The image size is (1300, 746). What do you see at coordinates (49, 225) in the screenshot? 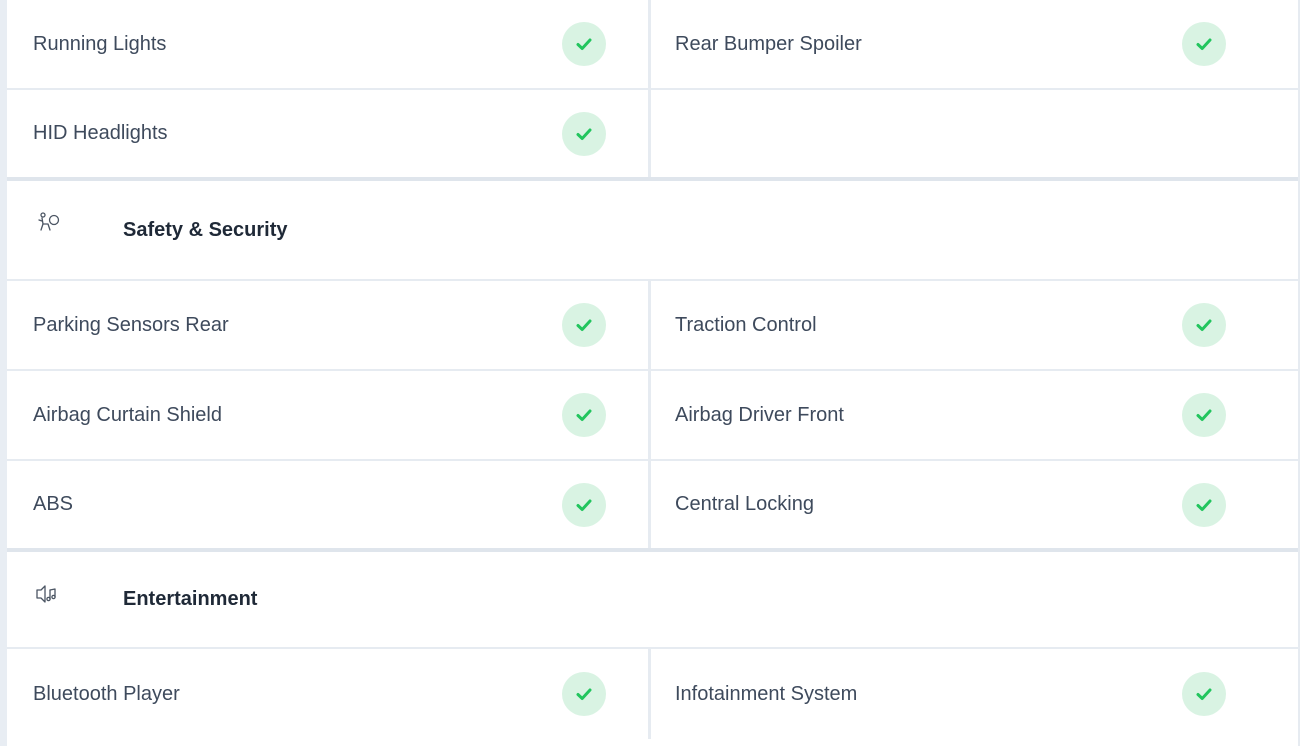
I see `airbag-icon` at bounding box center [49, 225].